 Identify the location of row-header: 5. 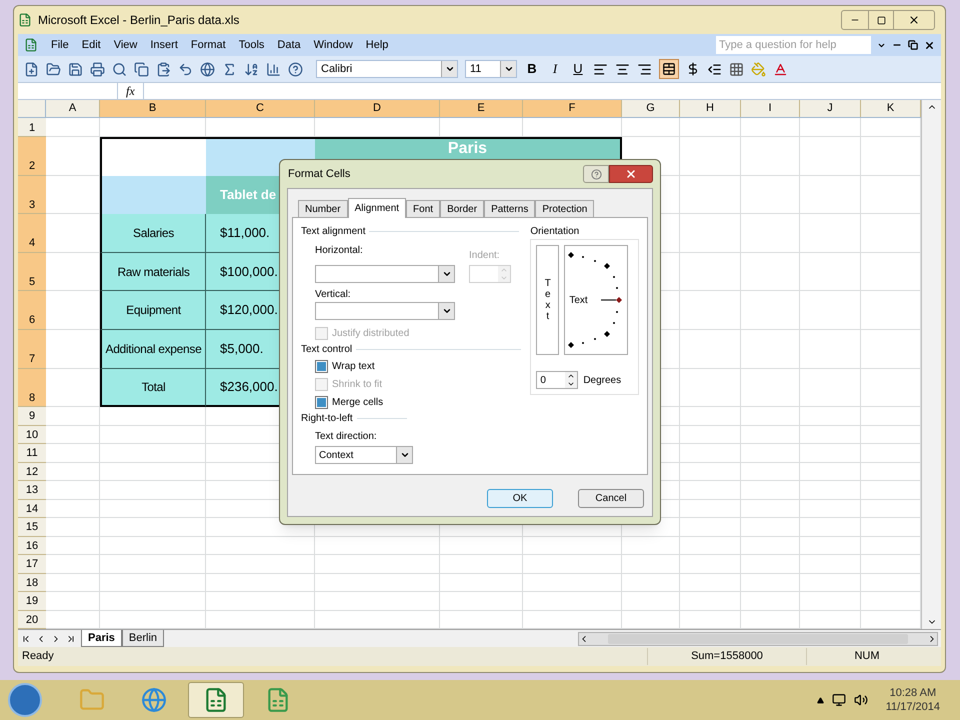
(32, 272).